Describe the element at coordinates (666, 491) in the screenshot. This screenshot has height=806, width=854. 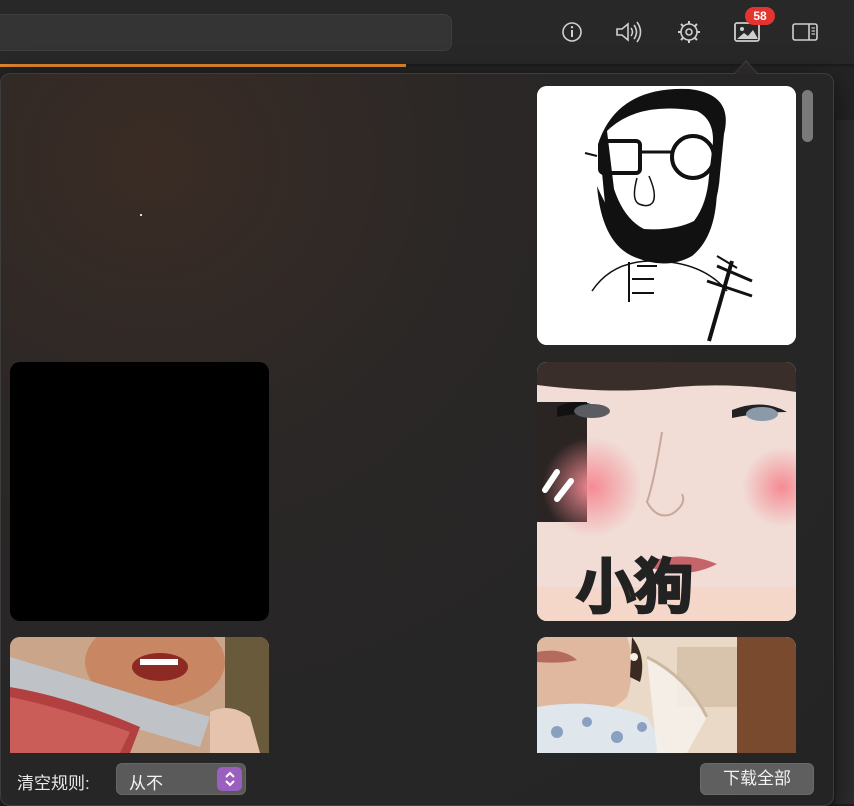
I see `gallery-thumb-face-closeup: 小狗` at that location.